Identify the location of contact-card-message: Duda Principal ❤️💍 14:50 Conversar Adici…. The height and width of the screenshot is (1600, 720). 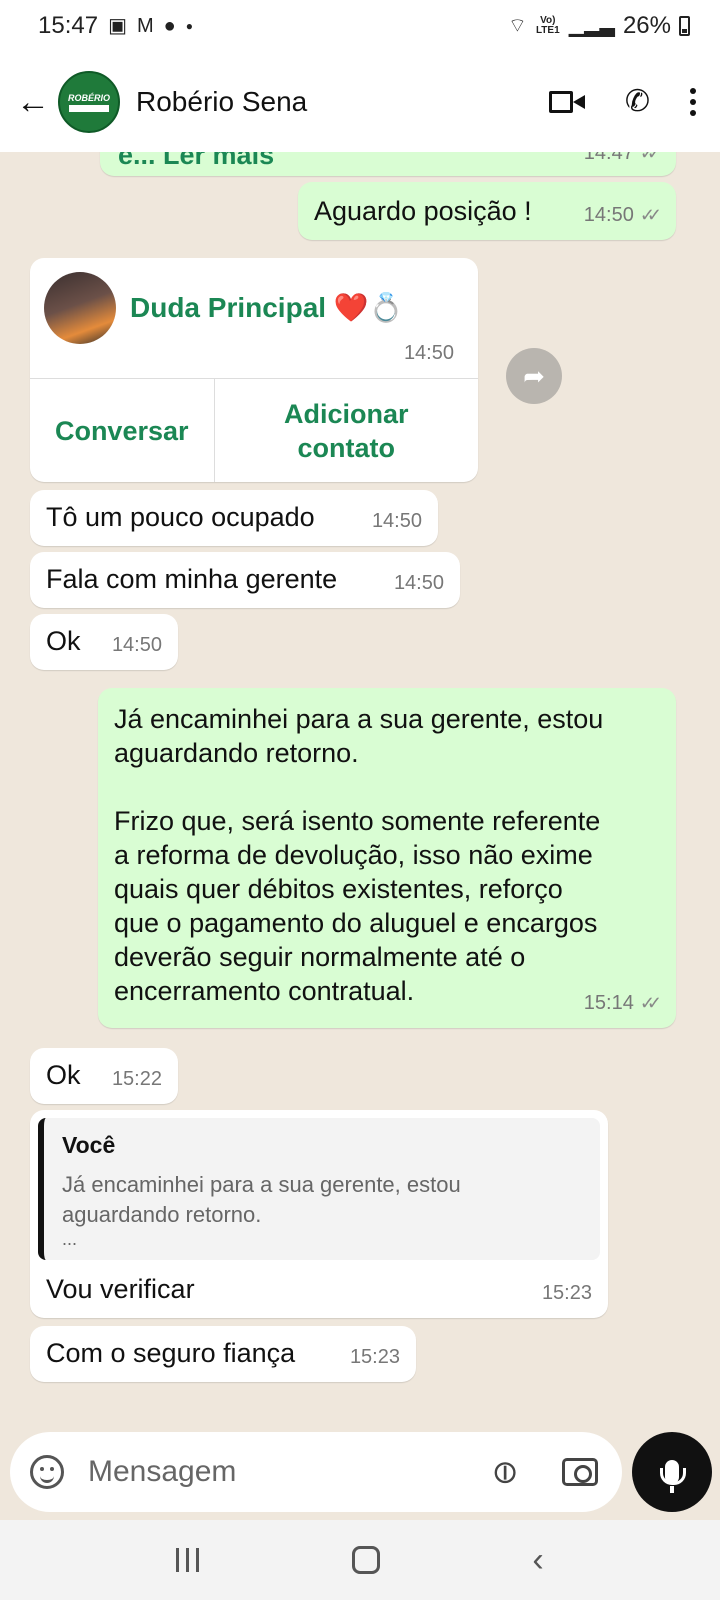
(254, 370).